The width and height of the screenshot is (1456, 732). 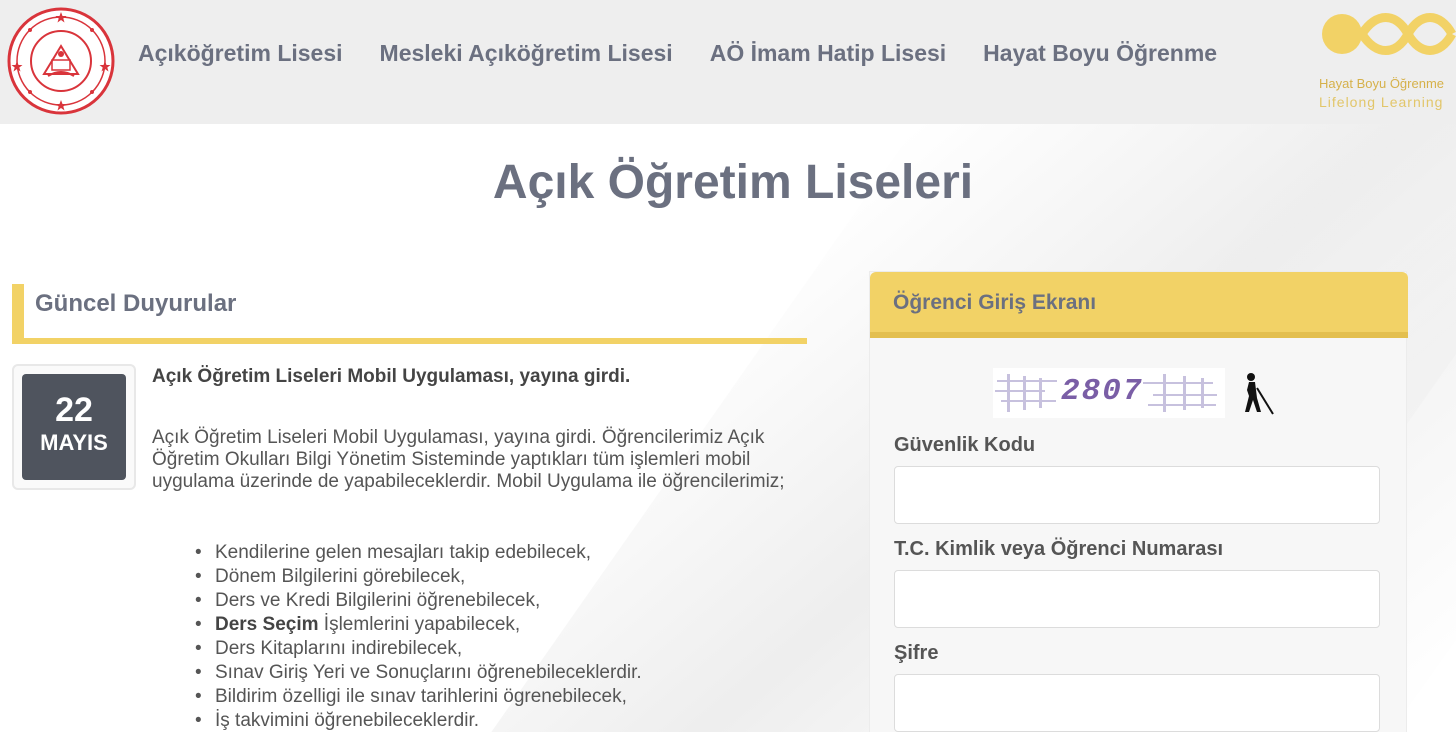 I want to click on list-item: Ders ve Kredi Bilgilerini öğrenebilecek,, so click(x=418, y=601).